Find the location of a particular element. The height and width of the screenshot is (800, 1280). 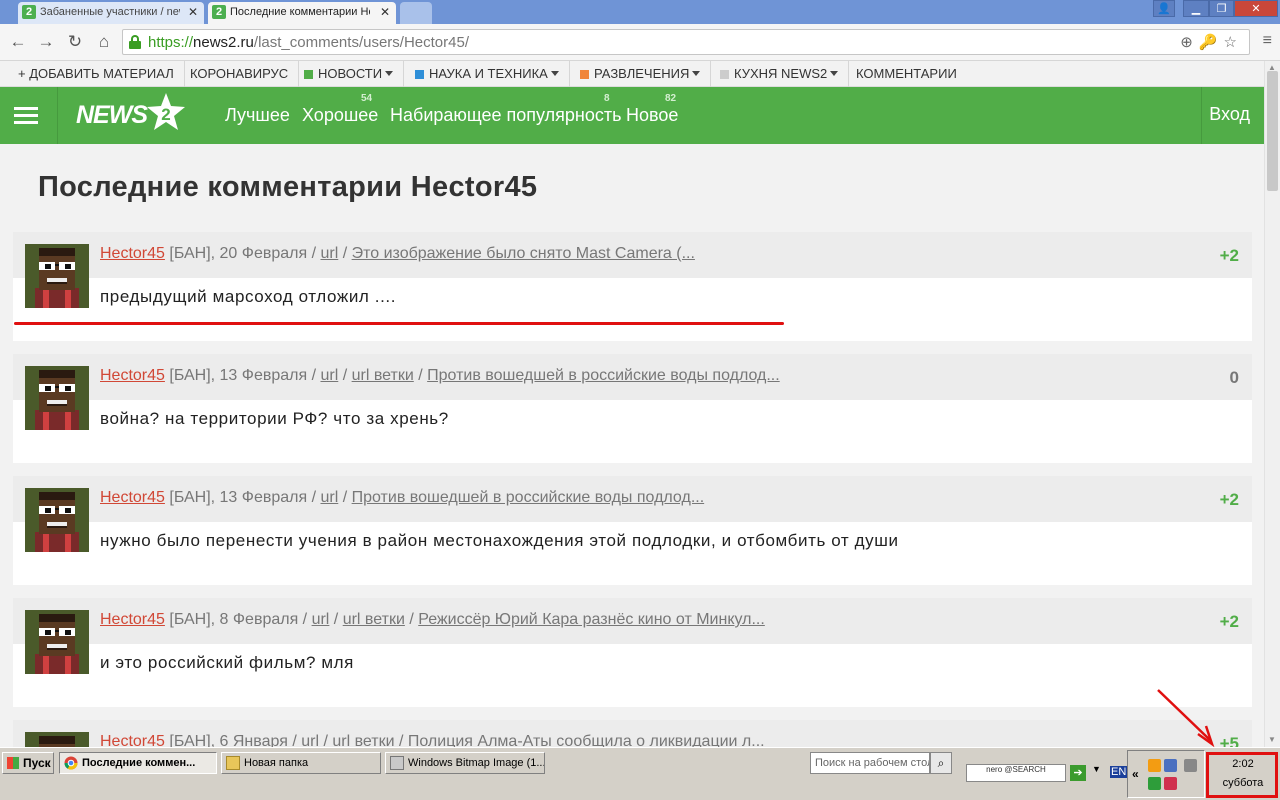

login-link: Вход is located at coordinates (1229, 114).